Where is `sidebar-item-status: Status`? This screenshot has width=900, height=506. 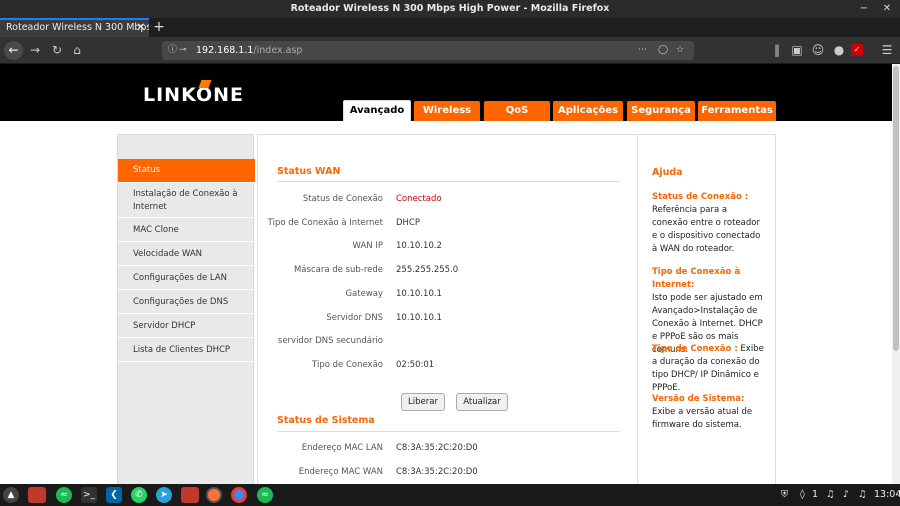
sidebar-item-status: Status is located at coordinates (186, 171).